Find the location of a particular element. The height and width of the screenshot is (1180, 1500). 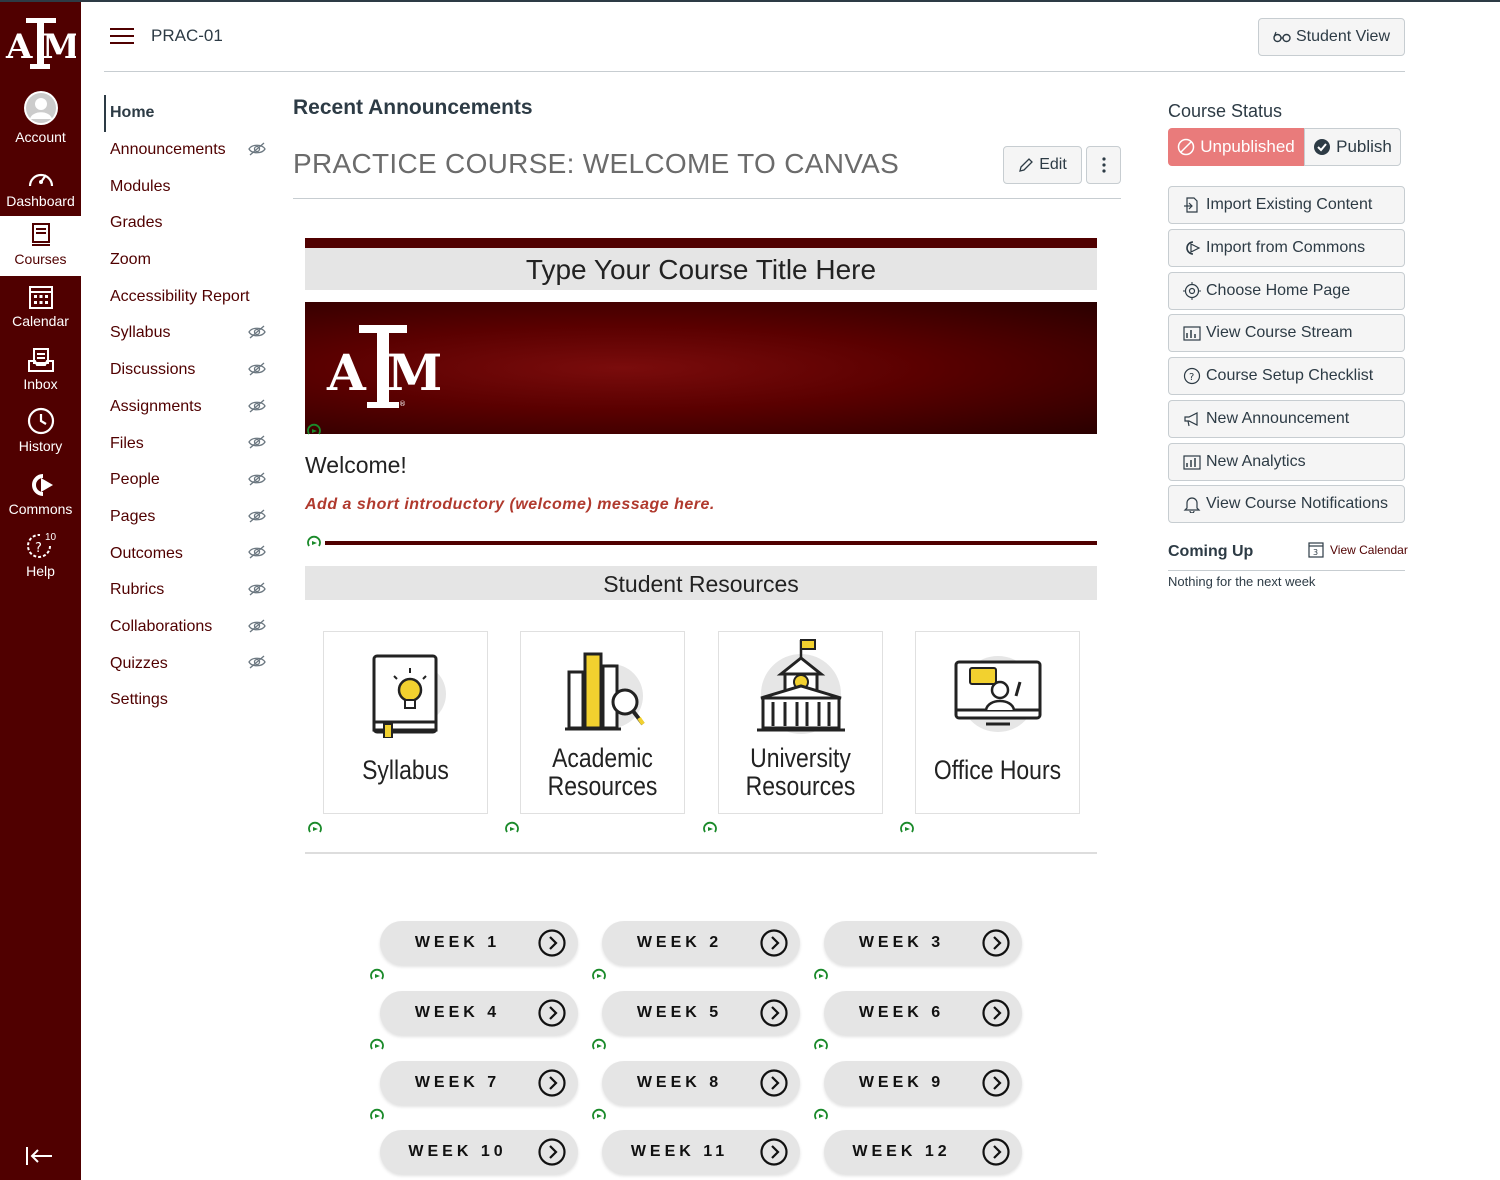

choose-home-page-button: Choose Home Page is located at coordinates (1286, 291).